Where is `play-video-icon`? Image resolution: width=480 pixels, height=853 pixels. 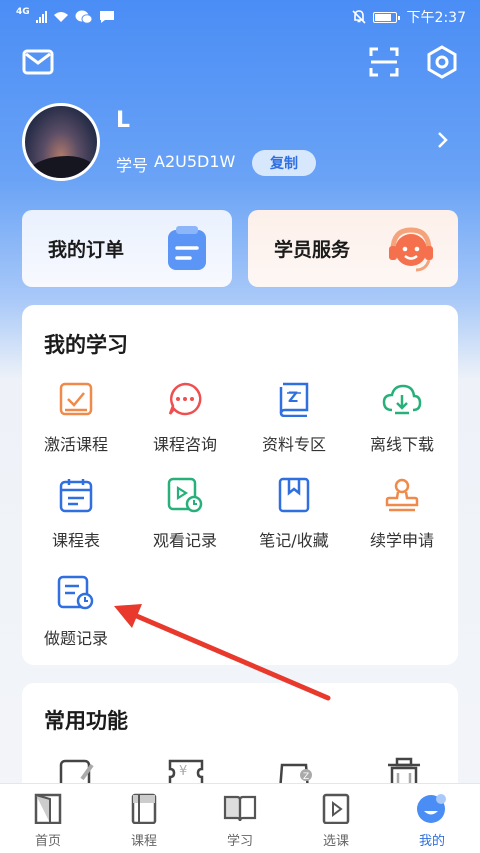 play-video-icon is located at coordinates (336, 808).